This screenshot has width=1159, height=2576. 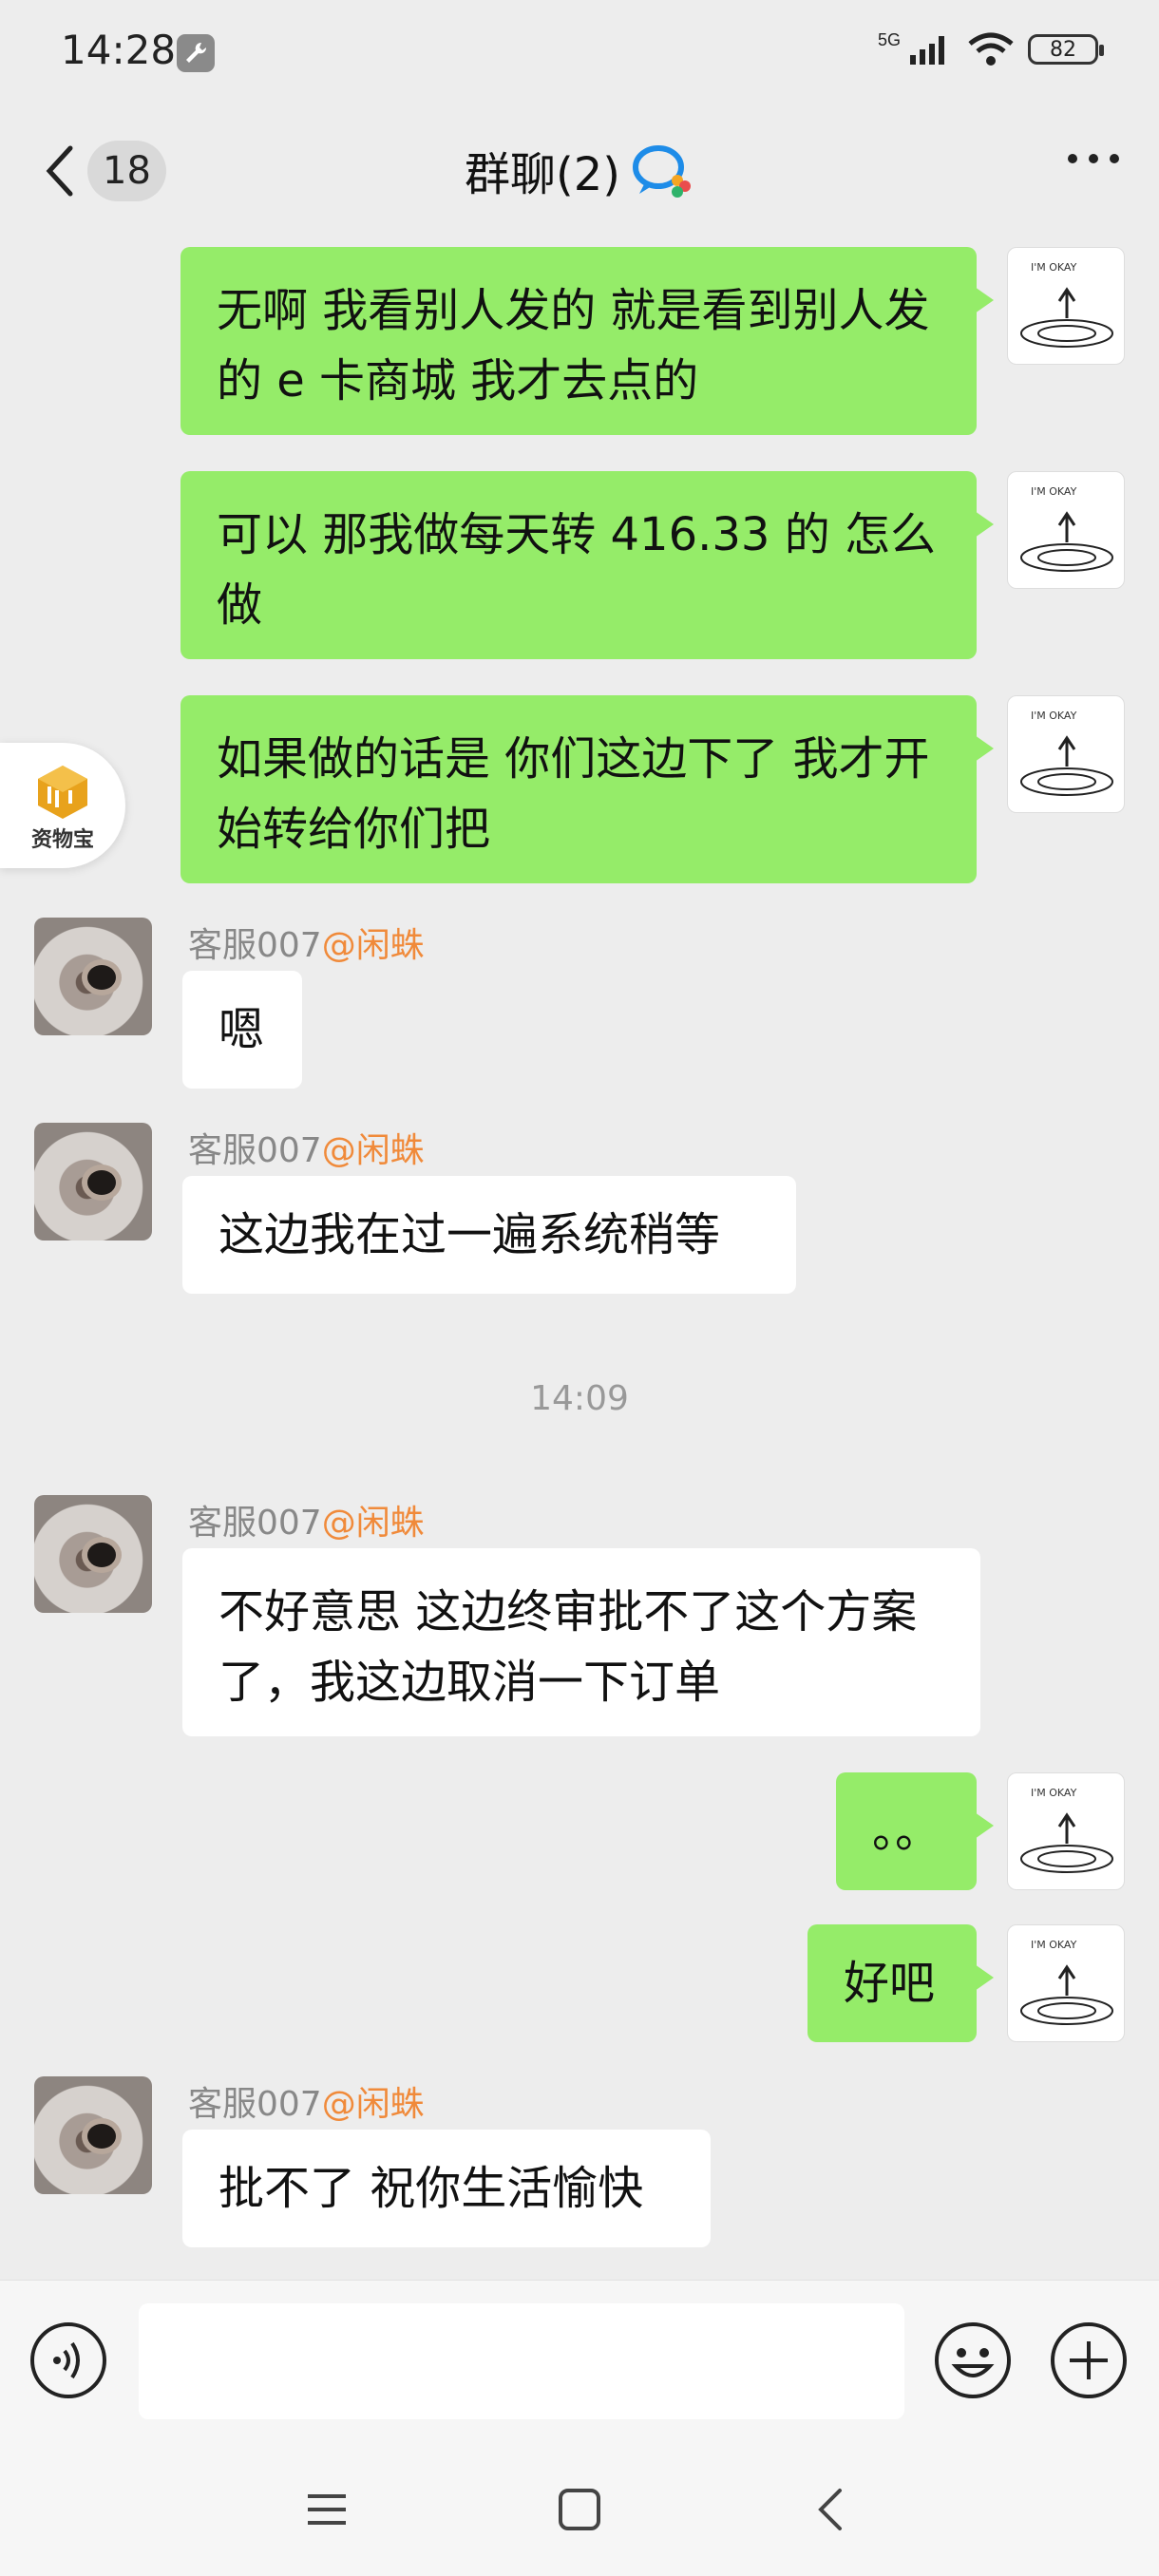 I want to click on message-bubble-self: 。。, so click(x=915, y=1831).